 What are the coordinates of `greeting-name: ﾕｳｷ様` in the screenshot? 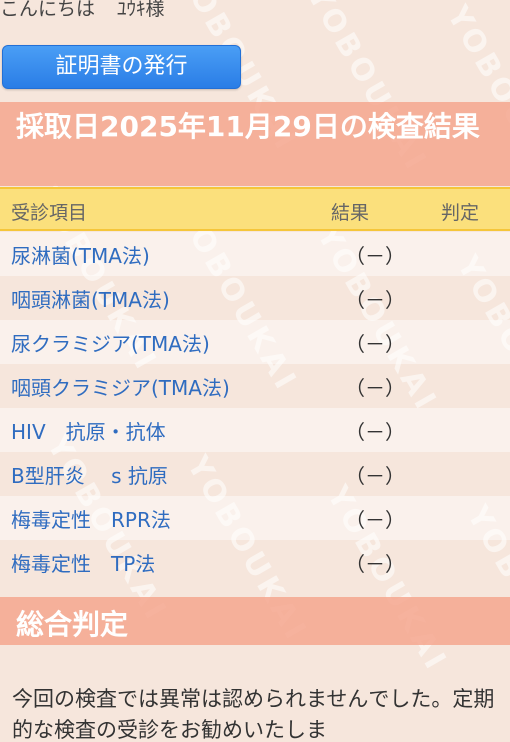 It's located at (141, 10).